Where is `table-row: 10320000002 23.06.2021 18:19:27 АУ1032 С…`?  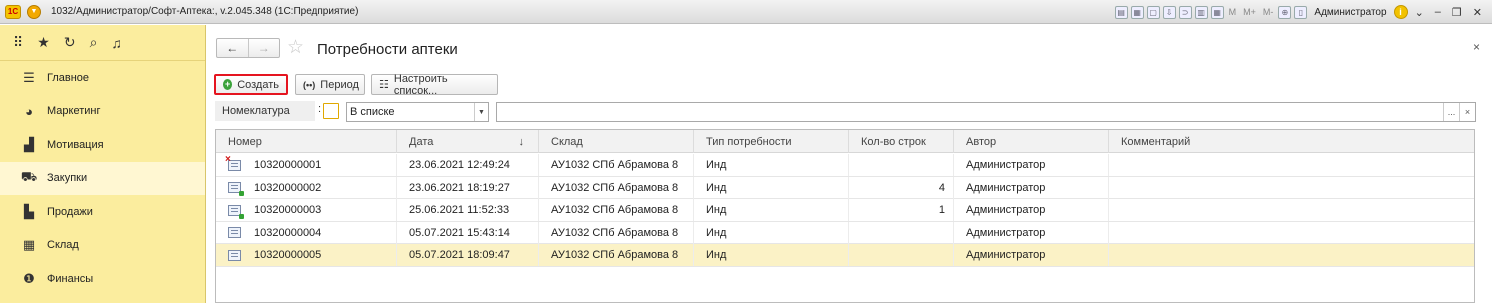 table-row: 10320000002 23.06.2021 18:19:27 АУ1032 С… is located at coordinates (845, 187).